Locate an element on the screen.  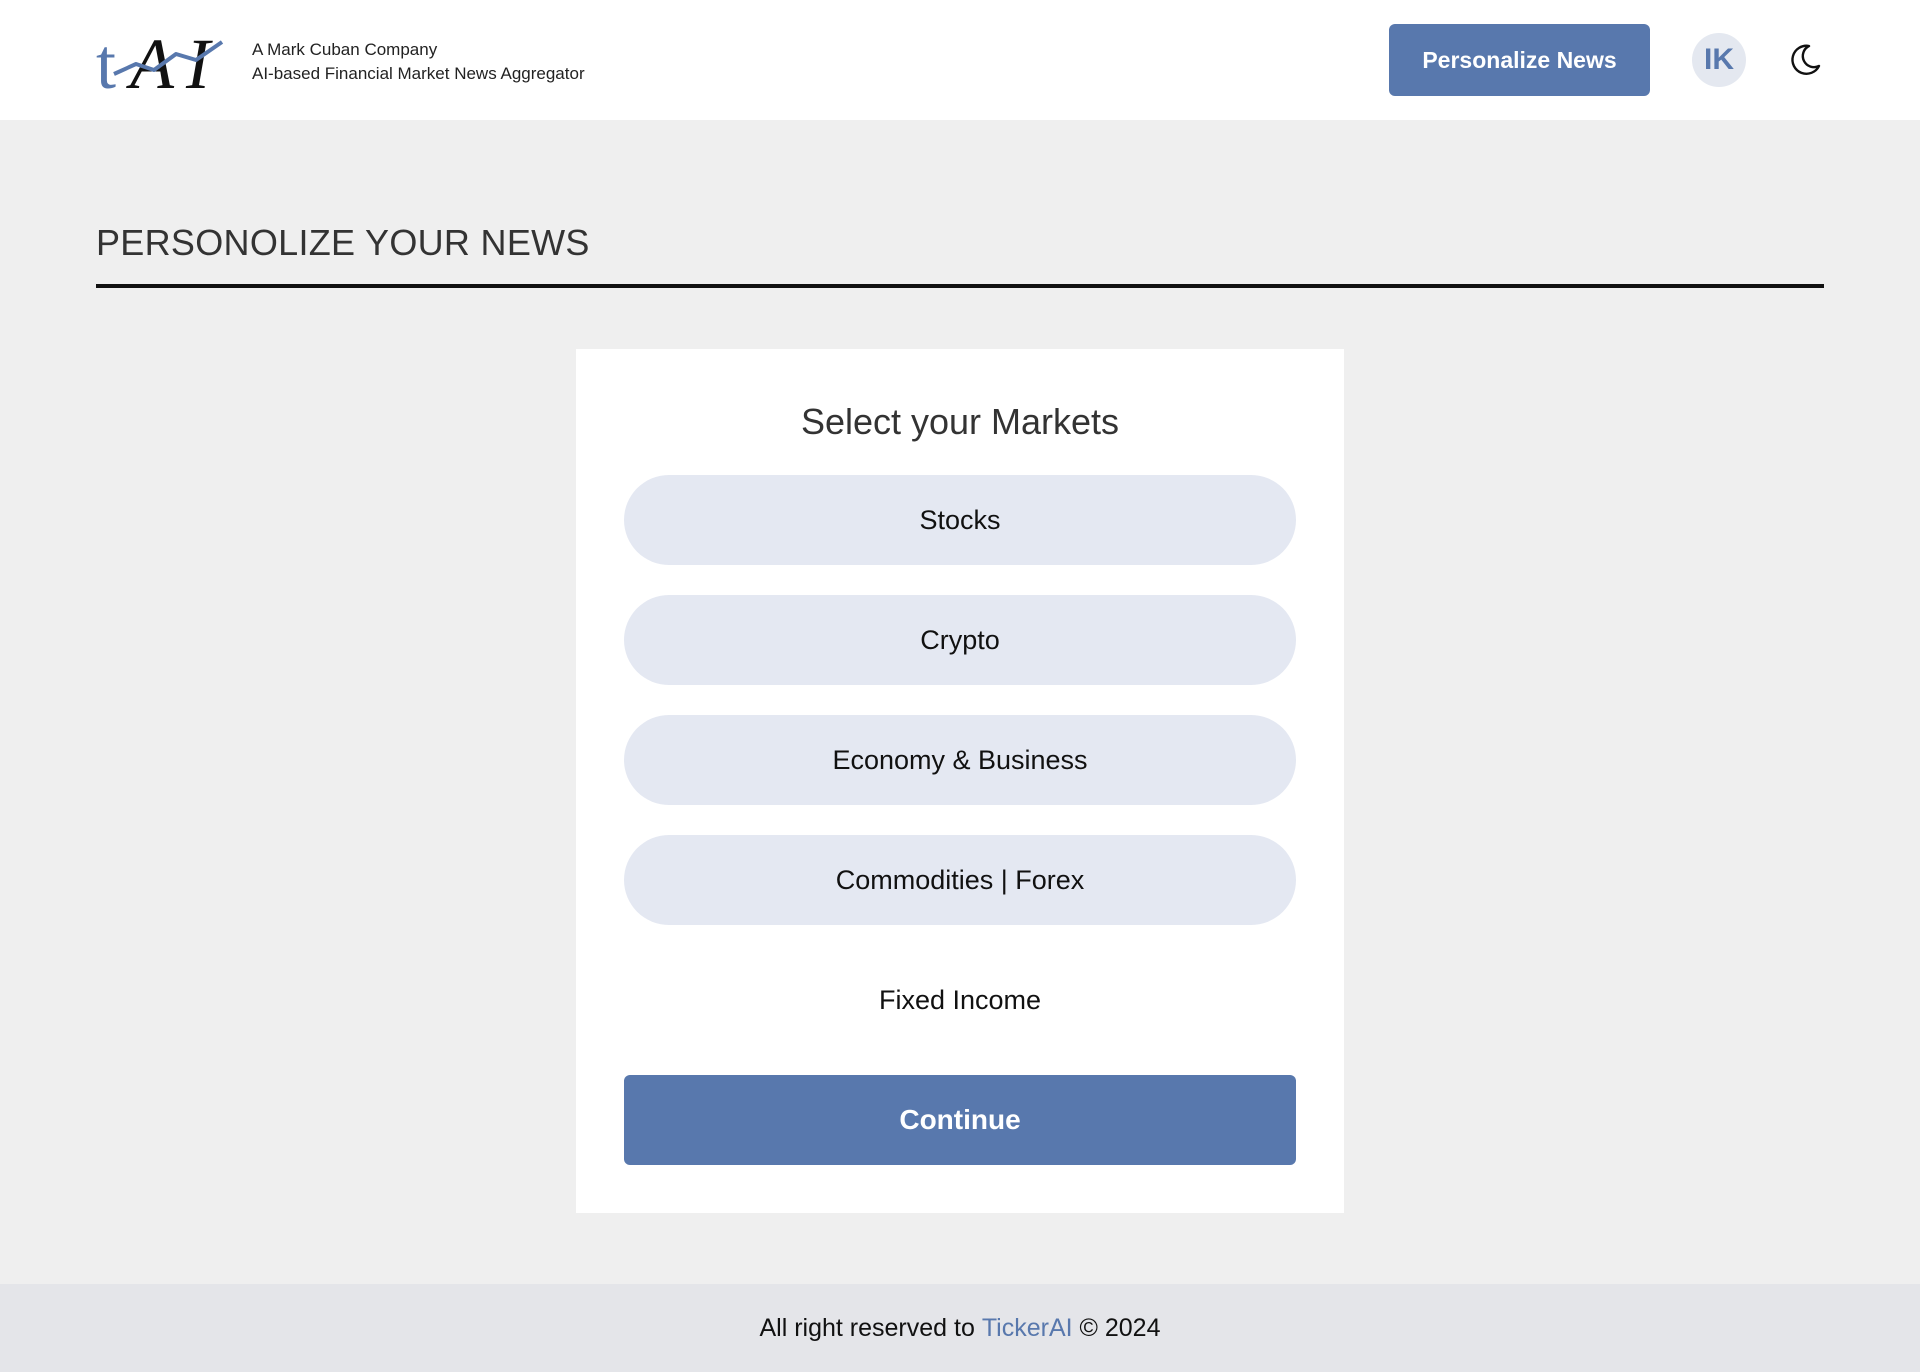
moon-icon is located at coordinates (1806, 59).